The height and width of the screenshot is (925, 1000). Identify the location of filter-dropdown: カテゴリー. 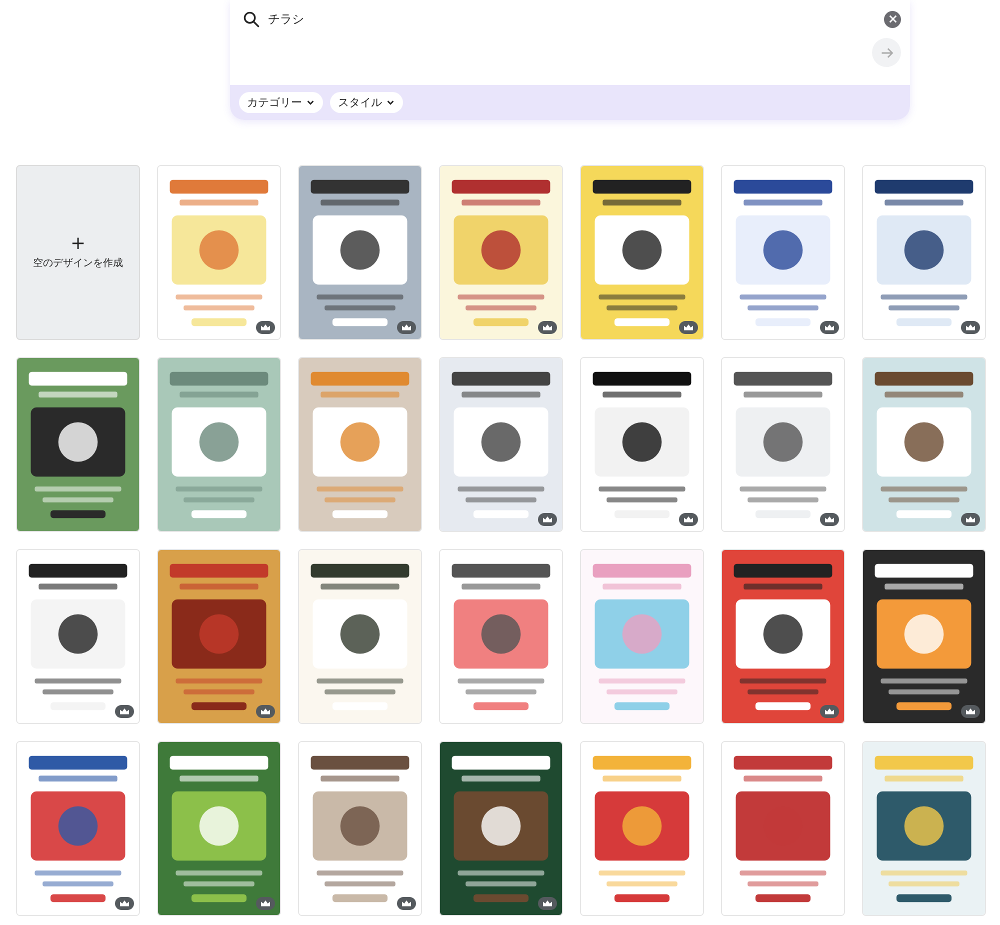
(281, 102).